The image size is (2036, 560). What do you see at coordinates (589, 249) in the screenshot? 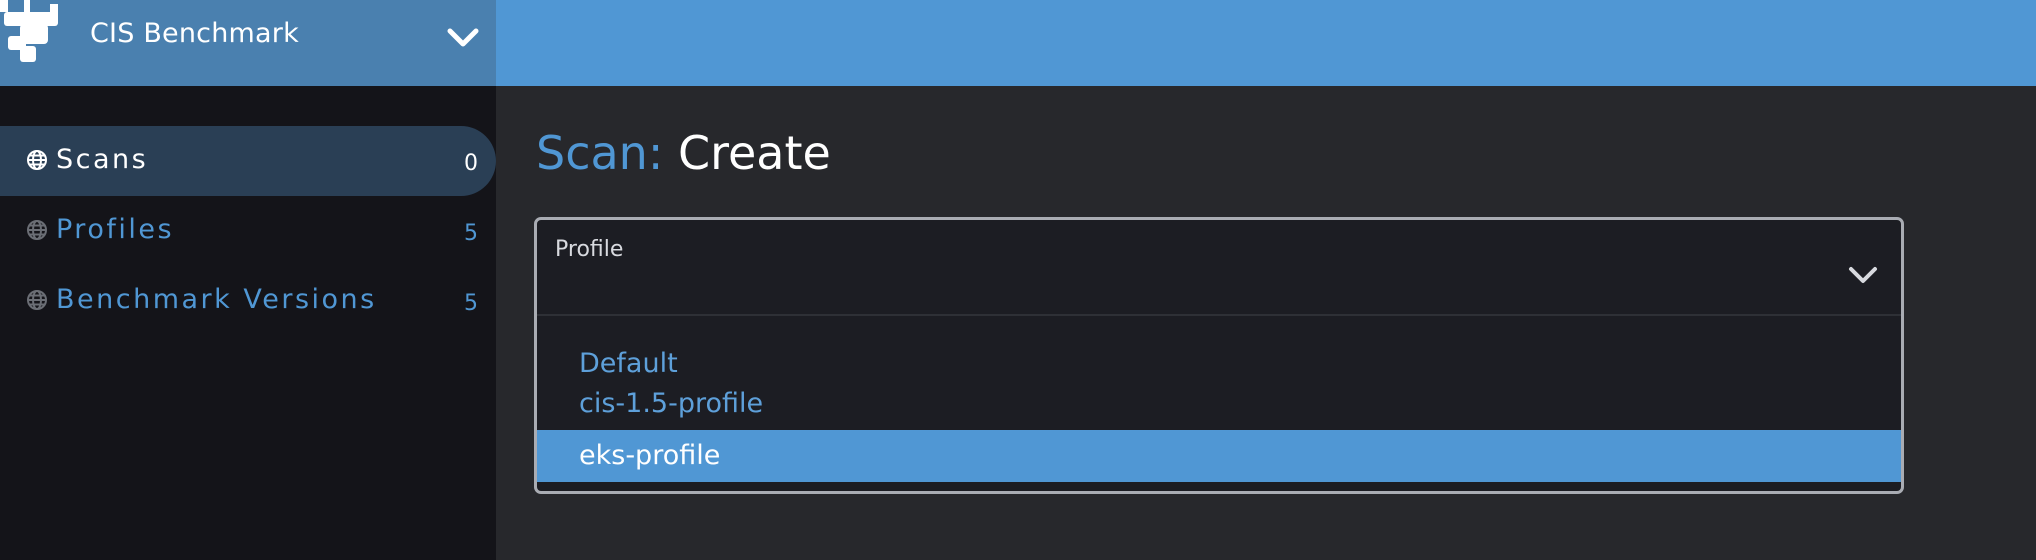
I see `profile-select-label: Profile` at bounding box center [589, 249].